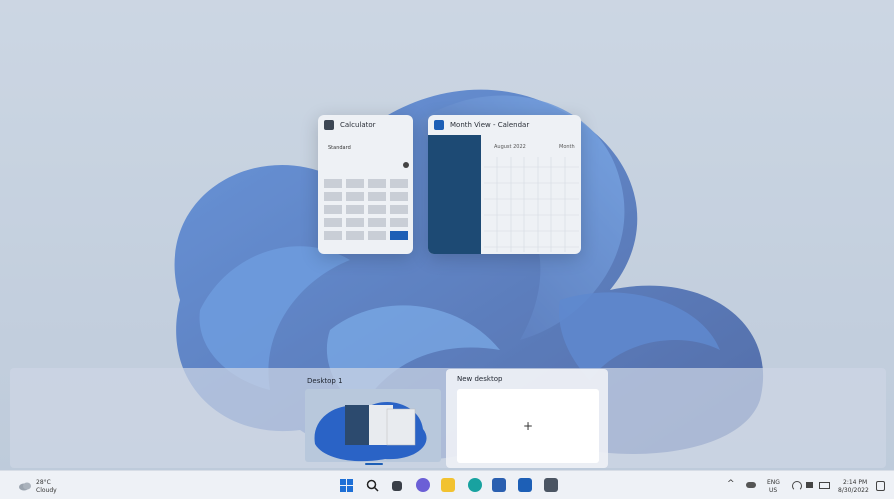 This screenshot has height=499, width=894. What do you see at coordinates (531, 204) in the screenshot?
I see `calendar-month-grid` at bounding box center [531, 204].